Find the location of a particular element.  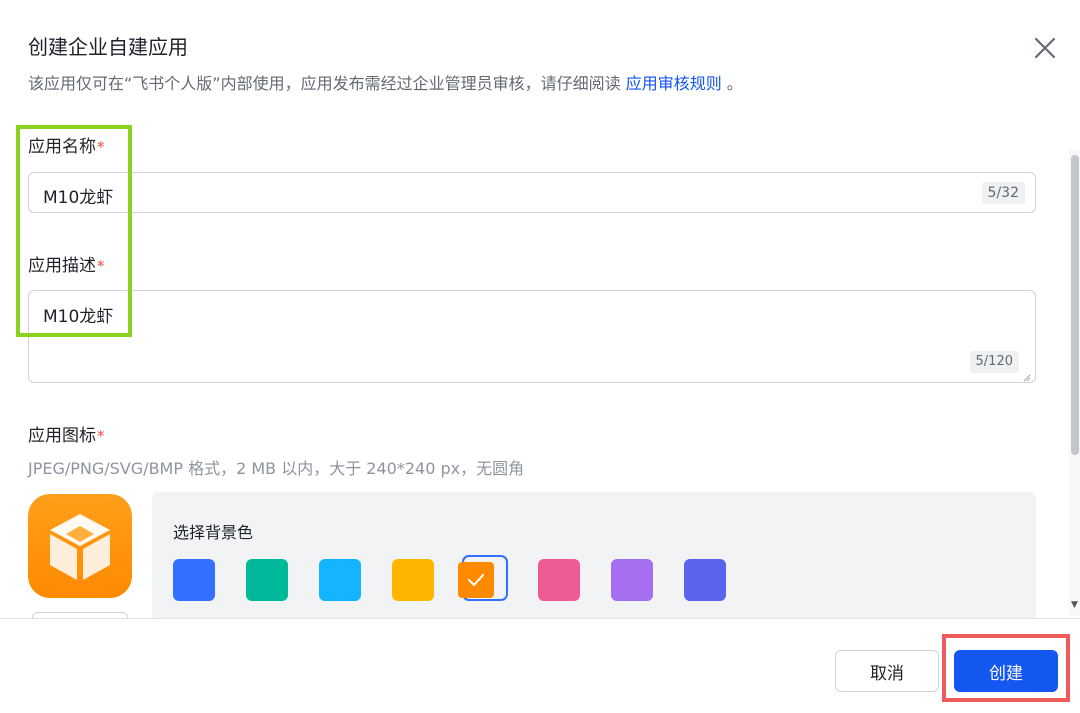

subtitle-text: 该应用仅可在“飞书个人版”内部使用，应用发布需经过企业管理员审核，请仔细阅读 is located at coordinates (324, 83).